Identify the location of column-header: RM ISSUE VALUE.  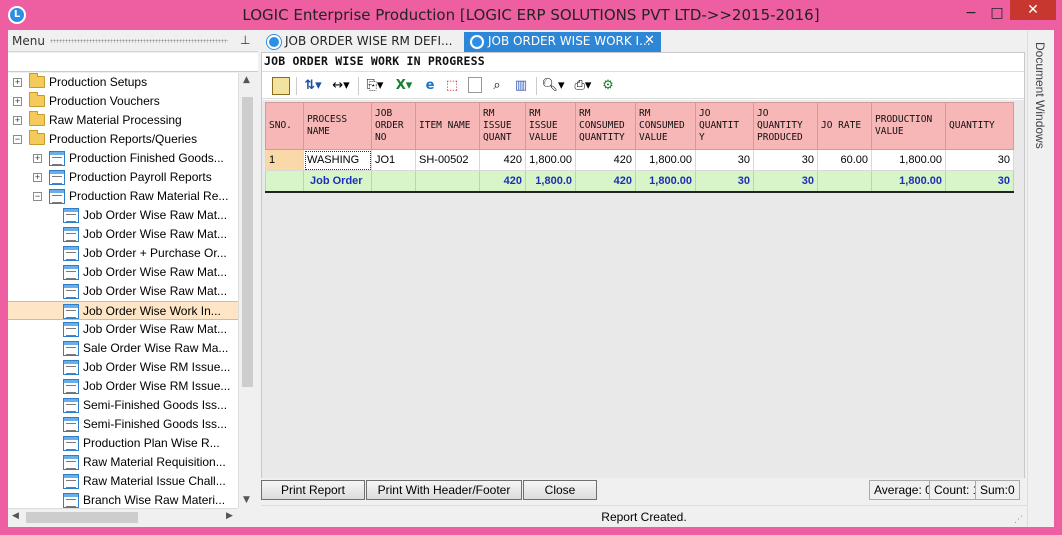
(550, 126).